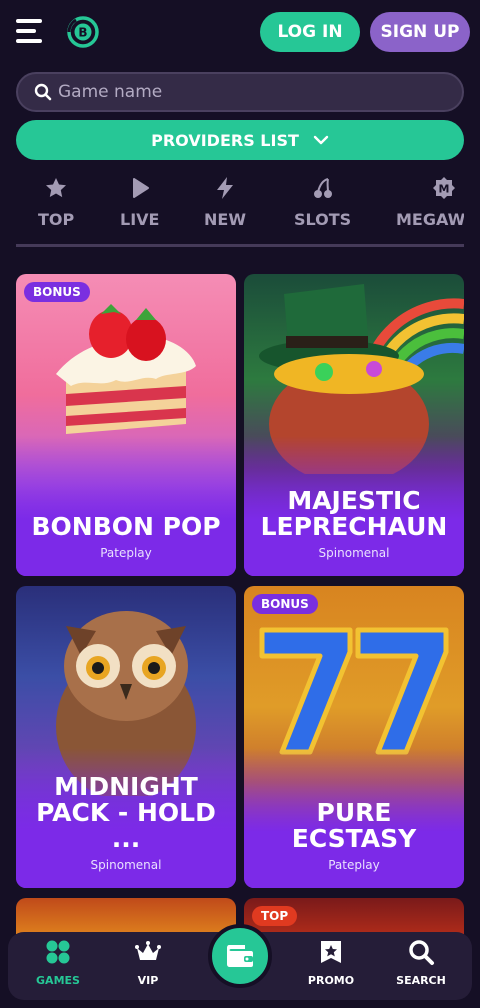 Image resolution: width=480 pixels, height=1008 pixels. What do you see at coordinates (56, 219) in the screenshot?
I see `tab-top-label: TOP` at bounding box center [56, 219].